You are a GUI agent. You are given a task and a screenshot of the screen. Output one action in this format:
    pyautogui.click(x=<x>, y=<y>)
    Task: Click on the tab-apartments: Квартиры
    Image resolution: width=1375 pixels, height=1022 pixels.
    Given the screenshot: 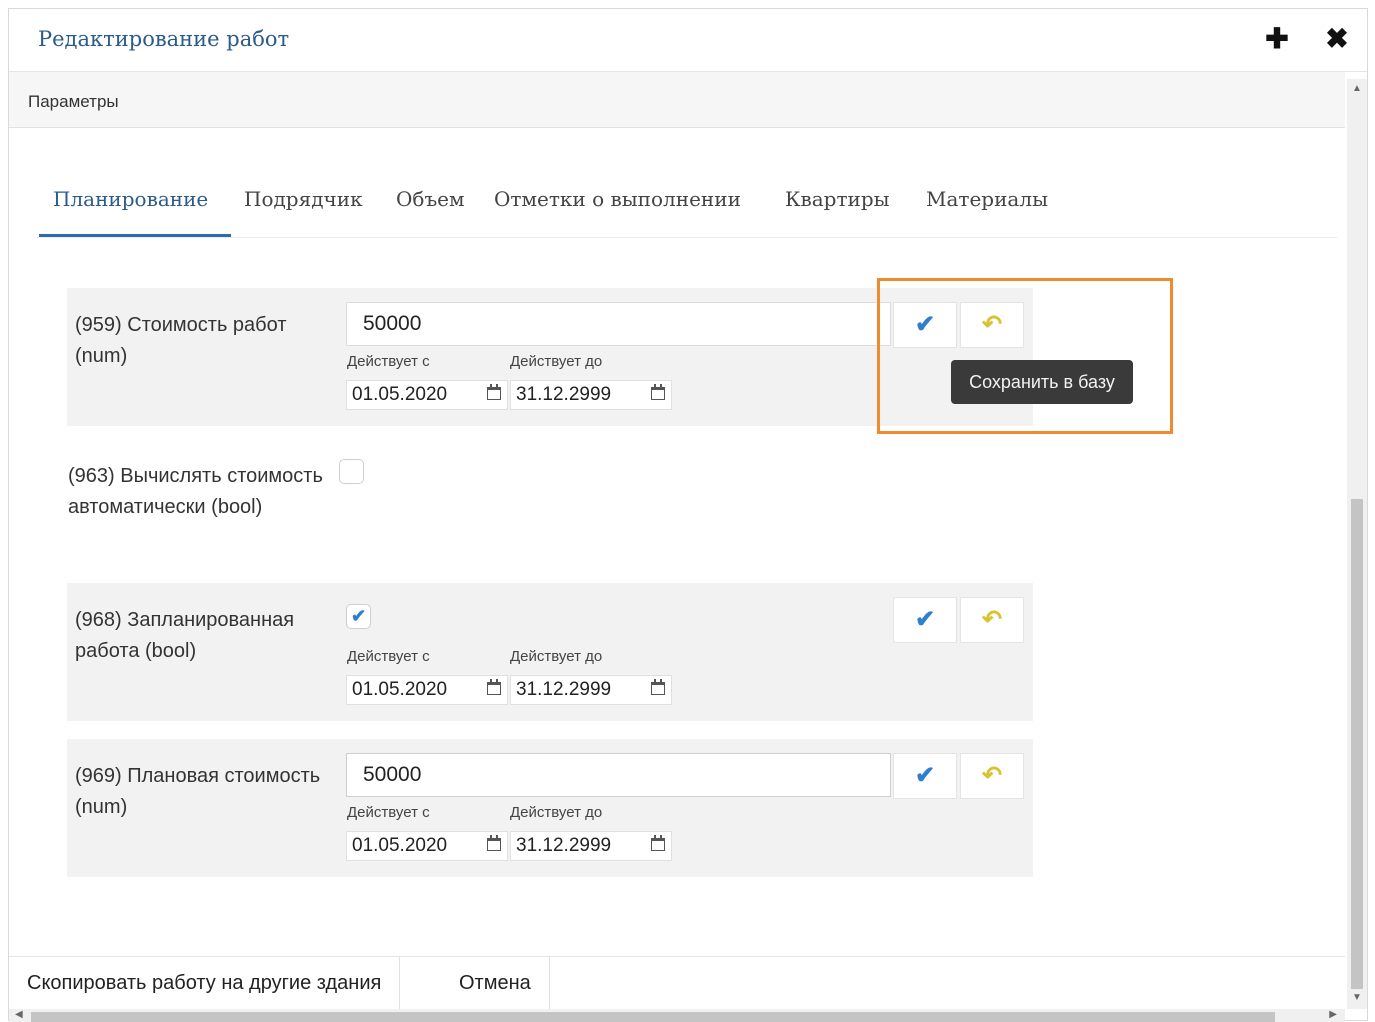 What is the action you would take?
    pyautogui.click(x=837, y=199)
    